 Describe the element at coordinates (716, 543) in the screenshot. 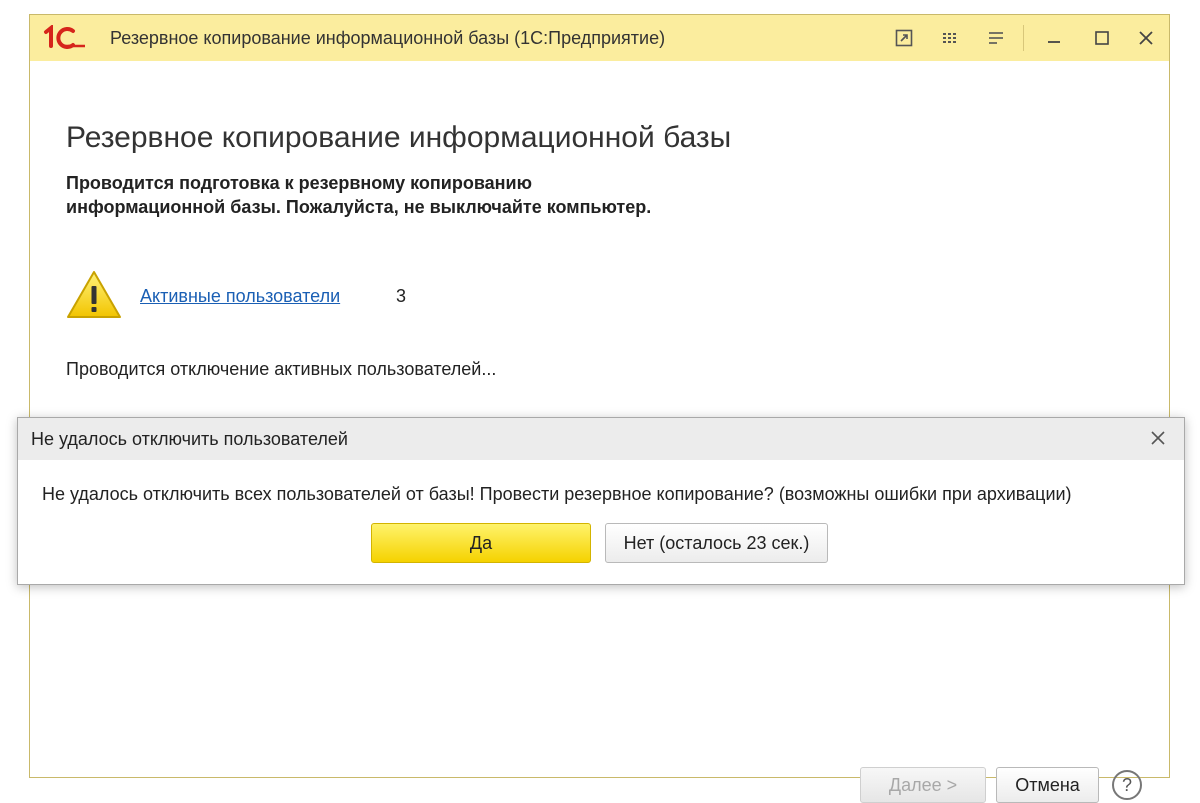

I see `no-button: Нет (осталось 23 сек.)` at that location.